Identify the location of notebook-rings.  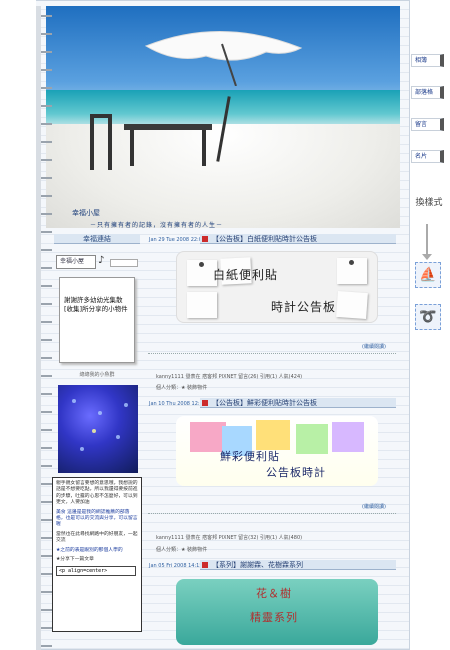
(44, 328).